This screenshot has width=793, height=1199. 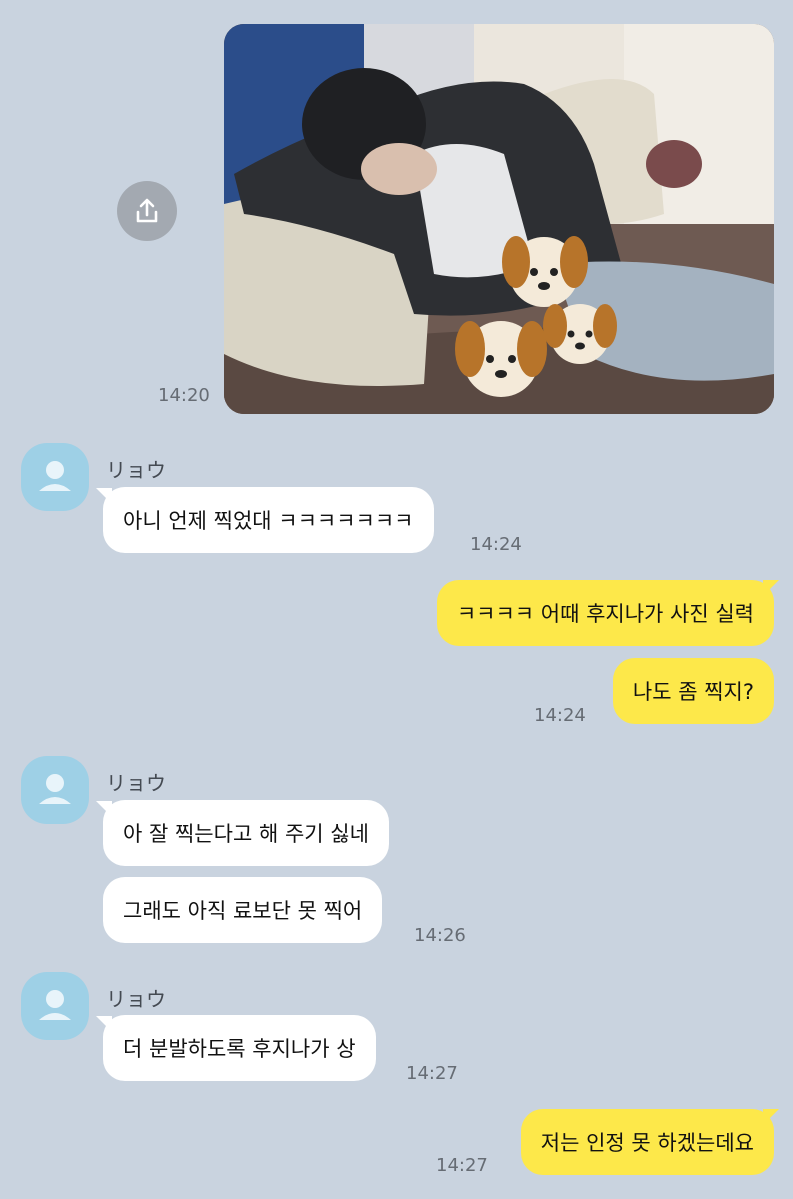 I want to click on photo-time: 14:20, so click(x=184, y=395).